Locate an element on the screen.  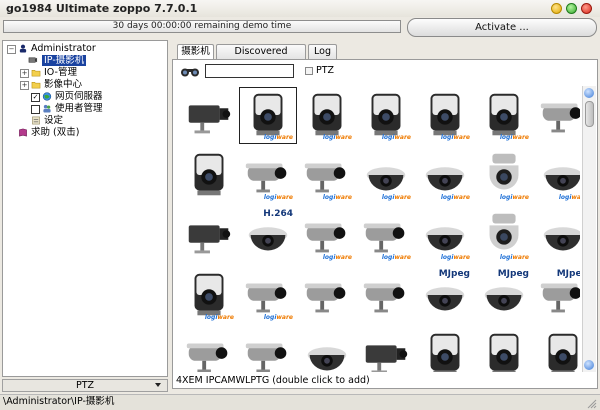
resize-grip-icon is located at coordinates (591, 403).